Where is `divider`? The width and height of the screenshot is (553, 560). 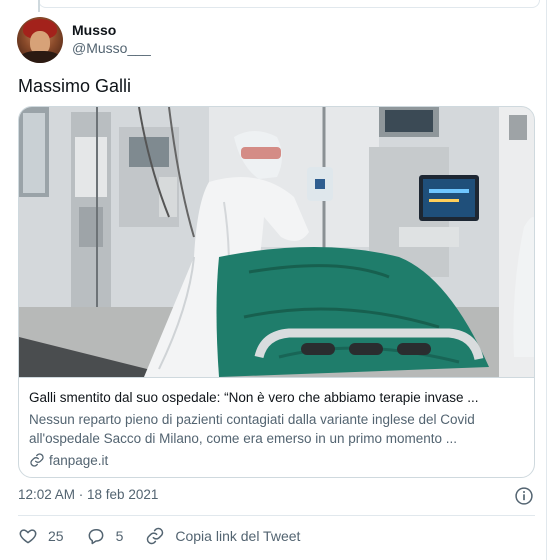 divider is located at coordinates (276, 515).